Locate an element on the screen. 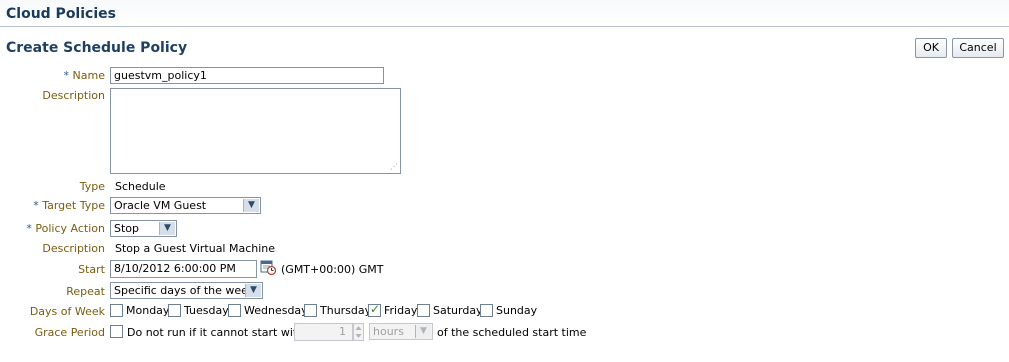 This screenshot has height=362, width=1009. checkbox-tuesday is located at coordinates (174, 310).